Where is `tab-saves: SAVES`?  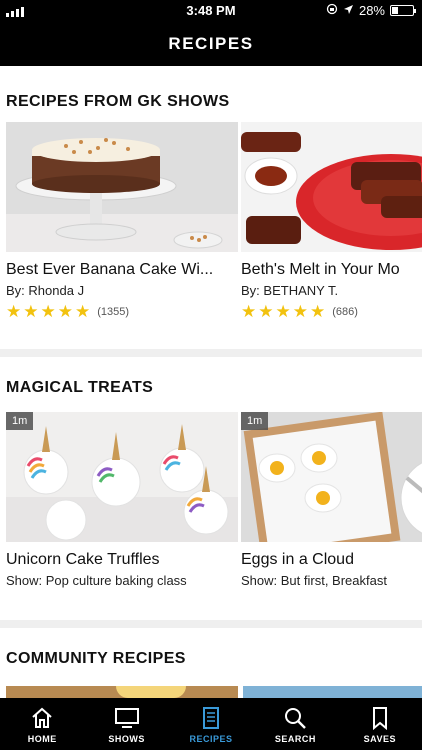
tab-saves: SAVES is located at coordinates (380, 724).